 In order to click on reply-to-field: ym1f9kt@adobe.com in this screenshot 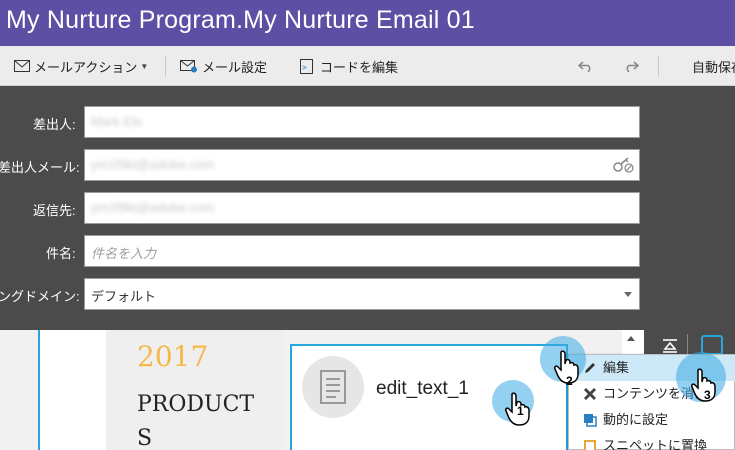, I will do `click(362, 208)`.